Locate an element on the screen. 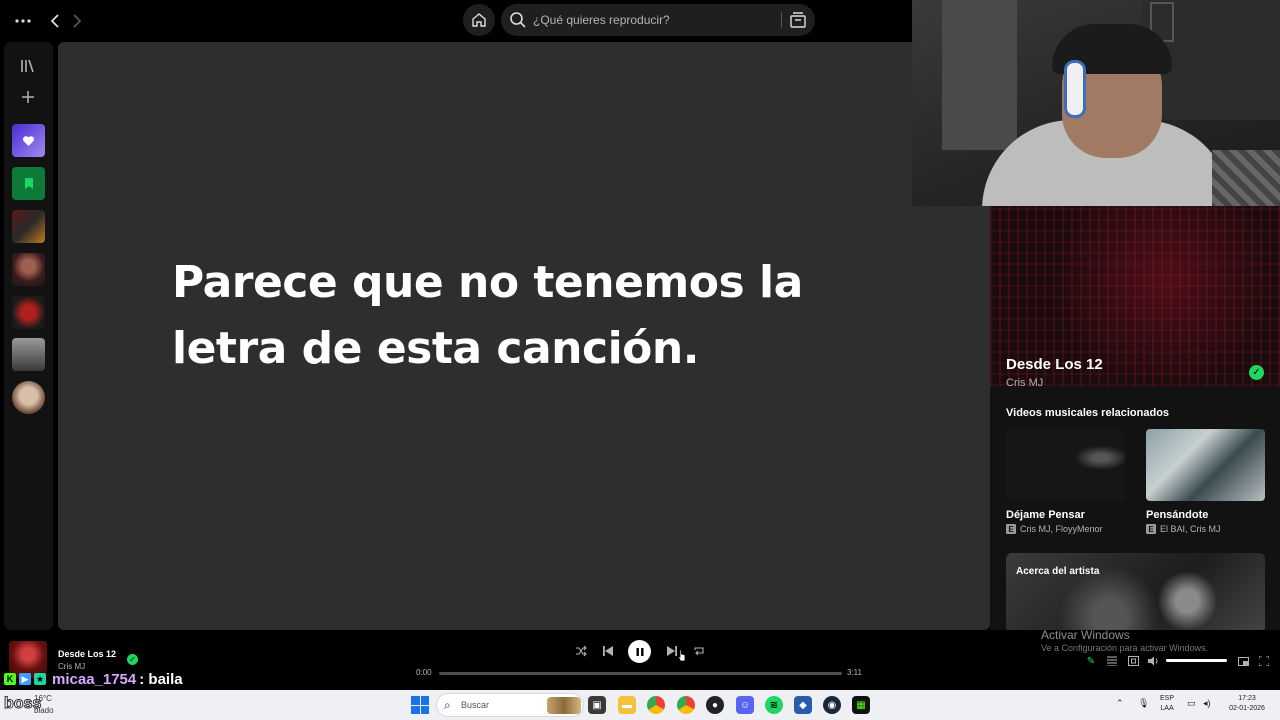 The image size is (1280, 720). home-button is located at coordinates (479, 20).